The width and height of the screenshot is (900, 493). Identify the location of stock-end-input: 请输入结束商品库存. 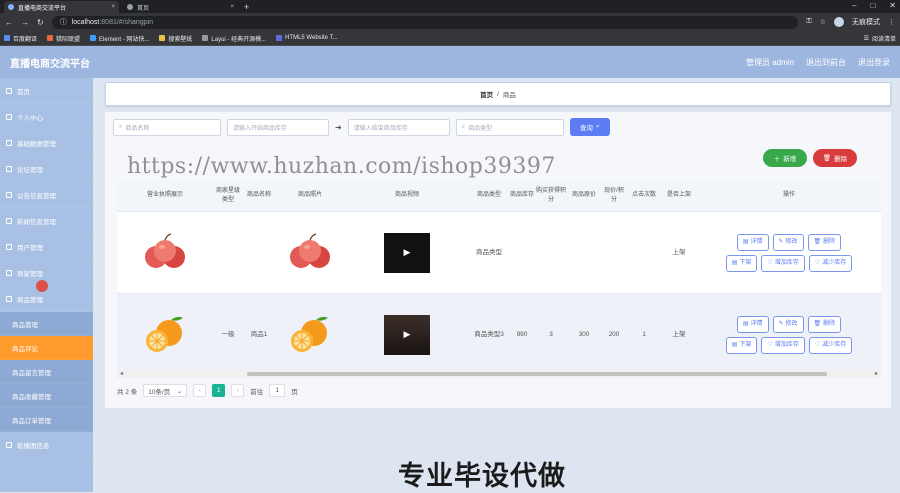
(398, 127).